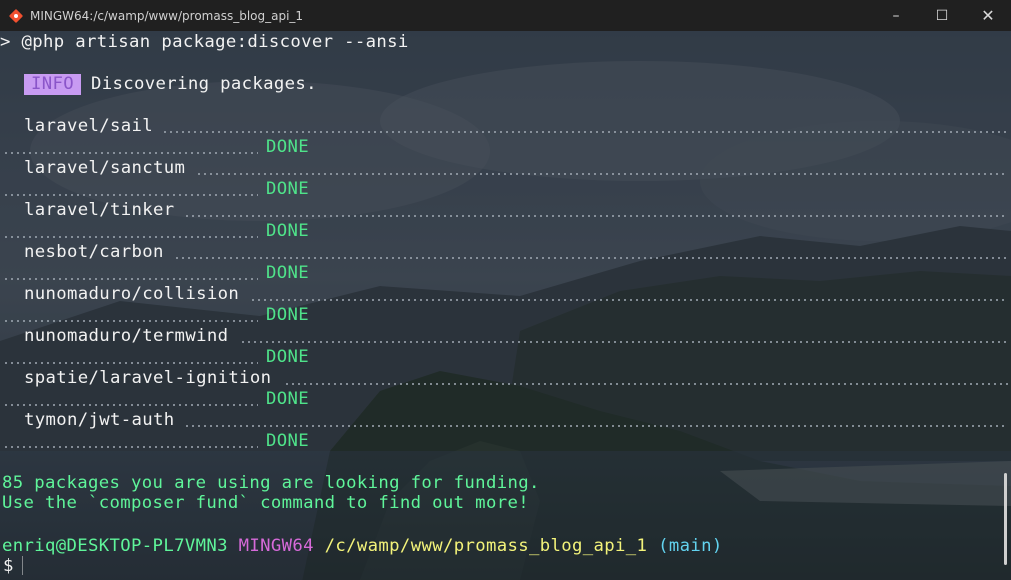 This screenshot has width=1011, height=580. Describe the element at coordinates (115, 546) in the screenshot. I see `prompt-user-host: enriq@DESKTOP-PL7VMN3` at that location.